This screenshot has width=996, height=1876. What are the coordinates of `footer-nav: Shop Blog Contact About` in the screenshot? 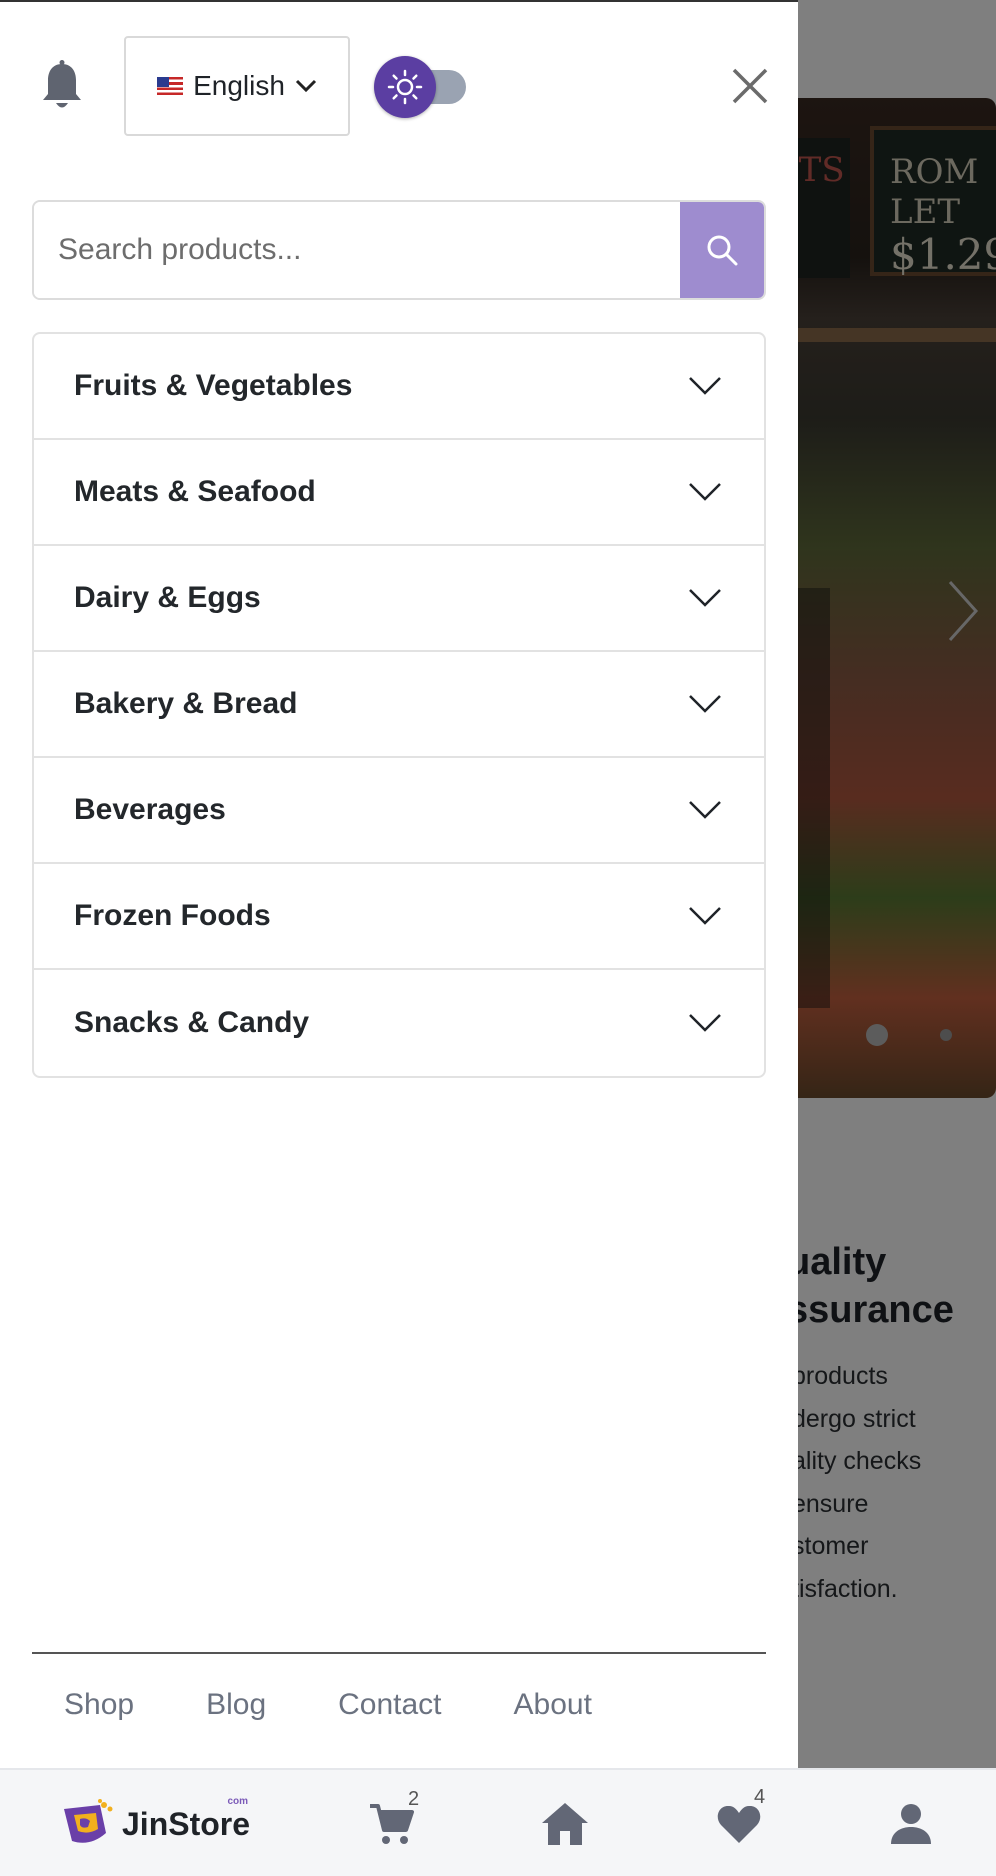 It's located at (328, 1705).